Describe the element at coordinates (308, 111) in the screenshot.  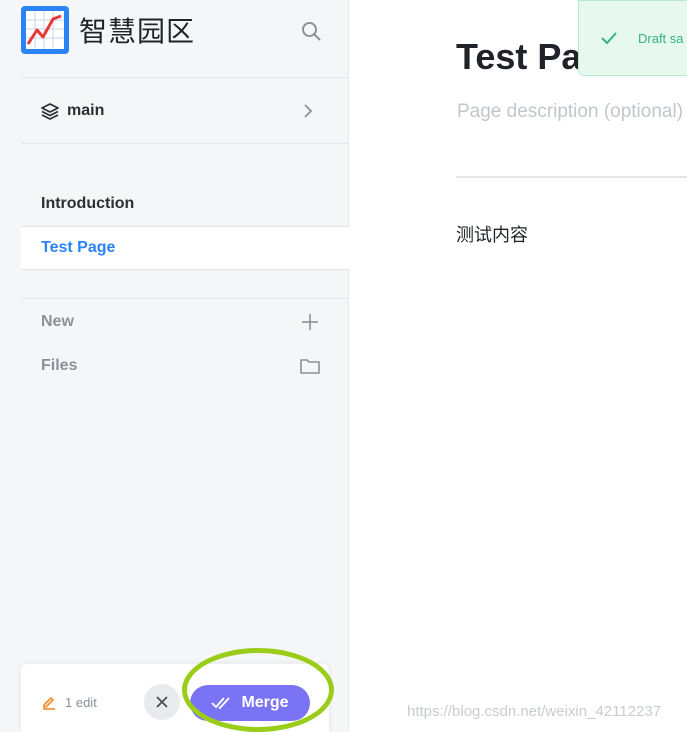
I see `chevron-right-icon` at that location.